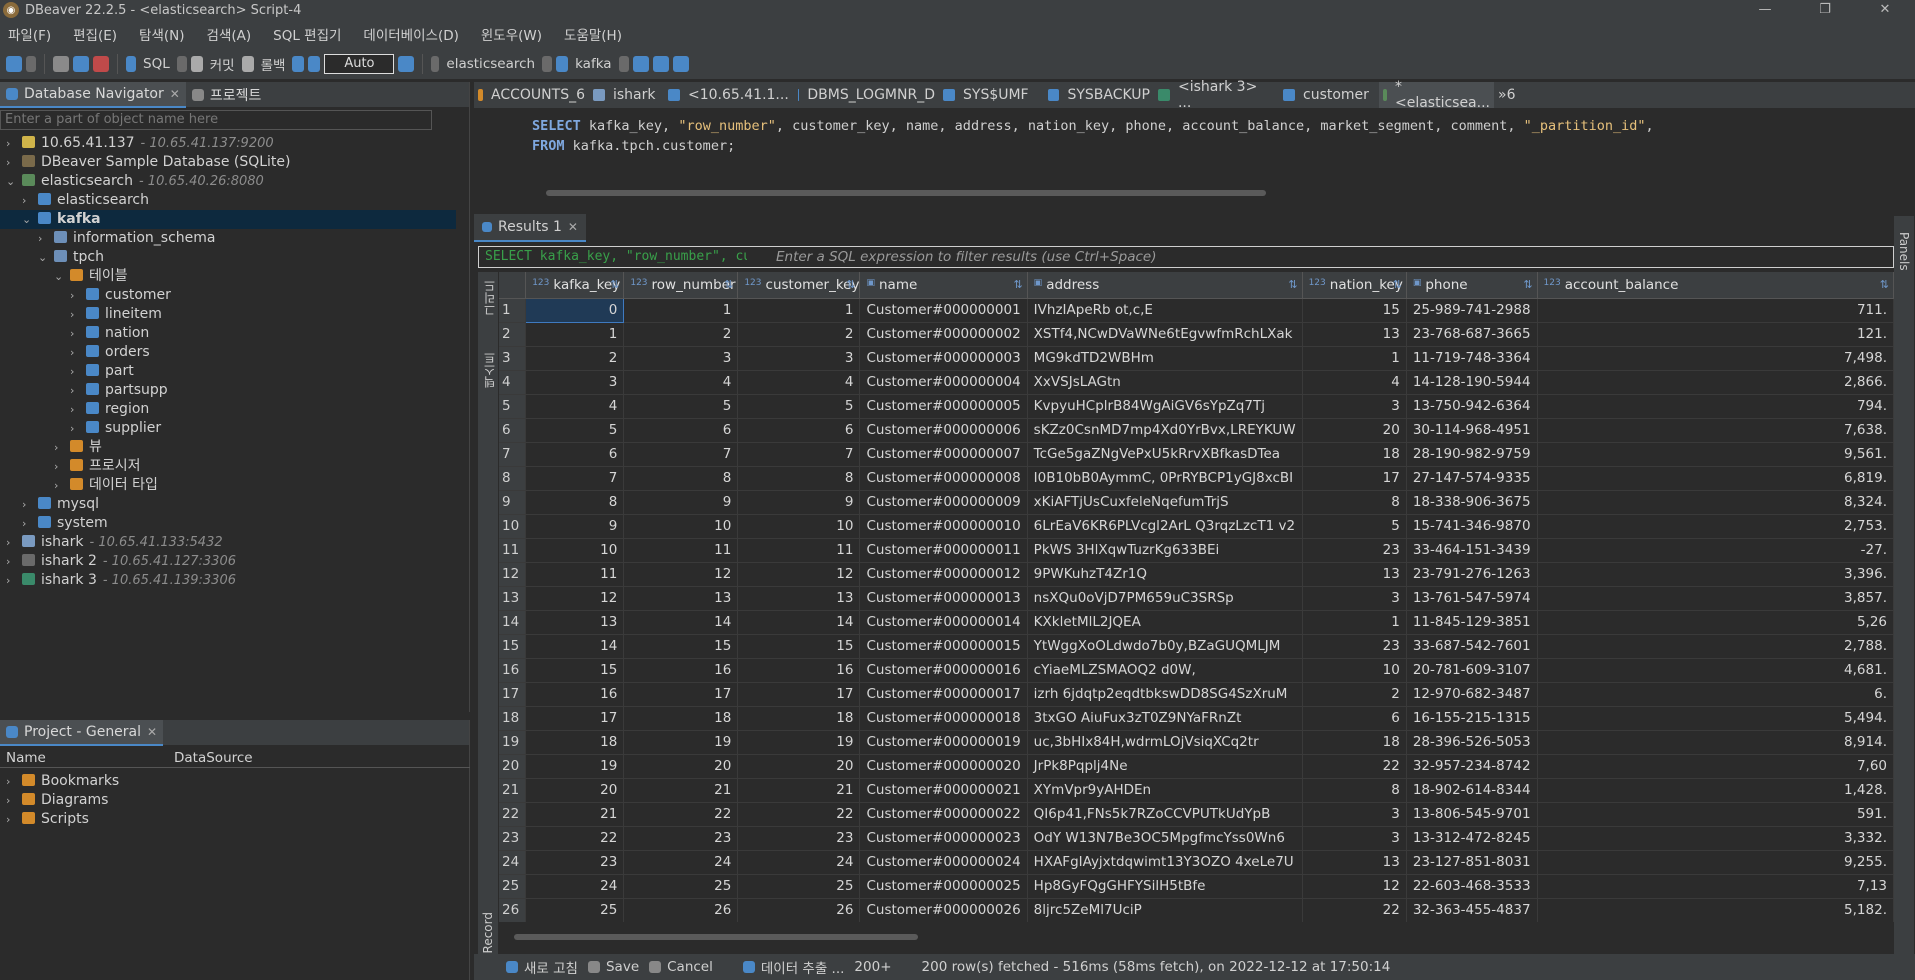 Image resolution: width=1915 pixels, height=980 pixels. Describe the element at coordinates (31, 63) in the screenshot. I see `dropdown-icon` at that location.